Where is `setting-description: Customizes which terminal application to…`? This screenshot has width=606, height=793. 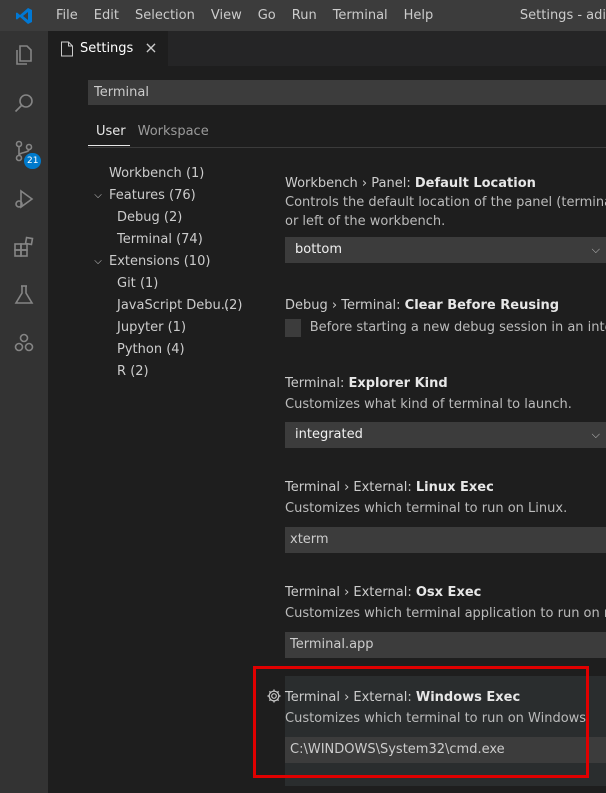 setting-description: Customizes which terminal application to… is located at coordinates (445, 613).